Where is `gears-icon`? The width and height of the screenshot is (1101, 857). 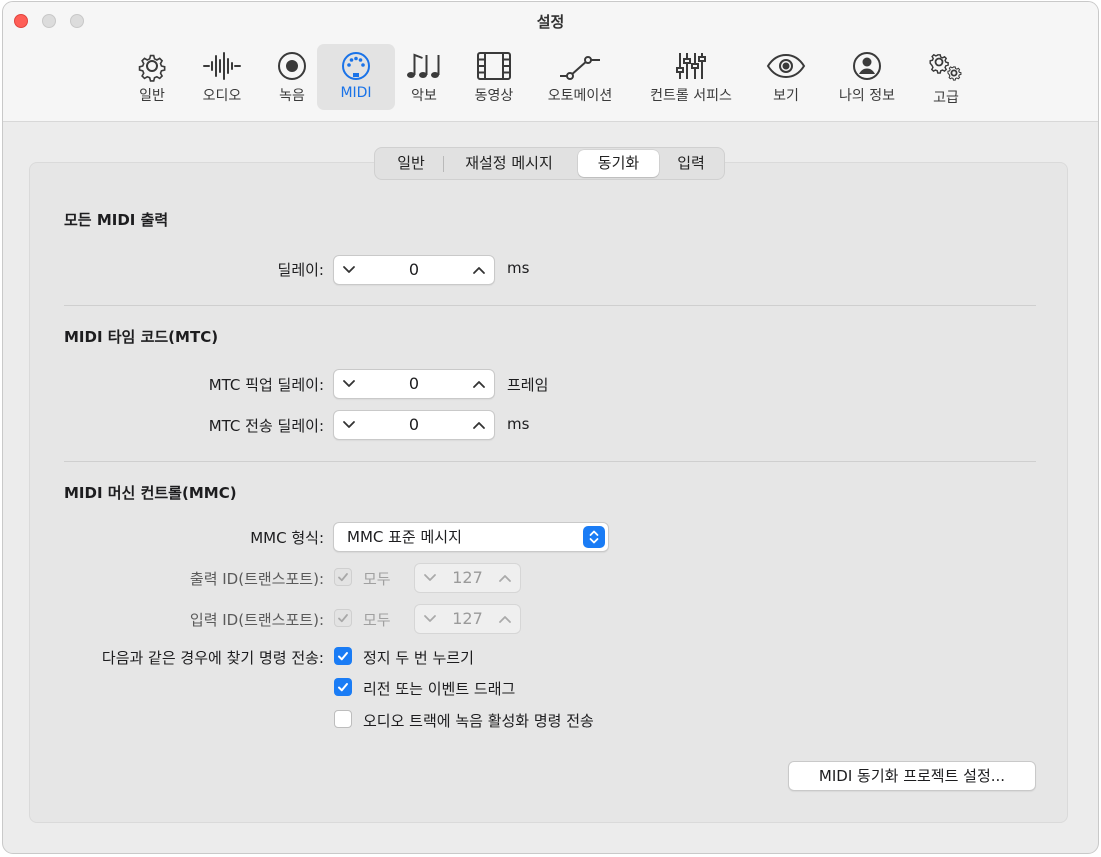 gears-icon is located at coordinates (945, 67).